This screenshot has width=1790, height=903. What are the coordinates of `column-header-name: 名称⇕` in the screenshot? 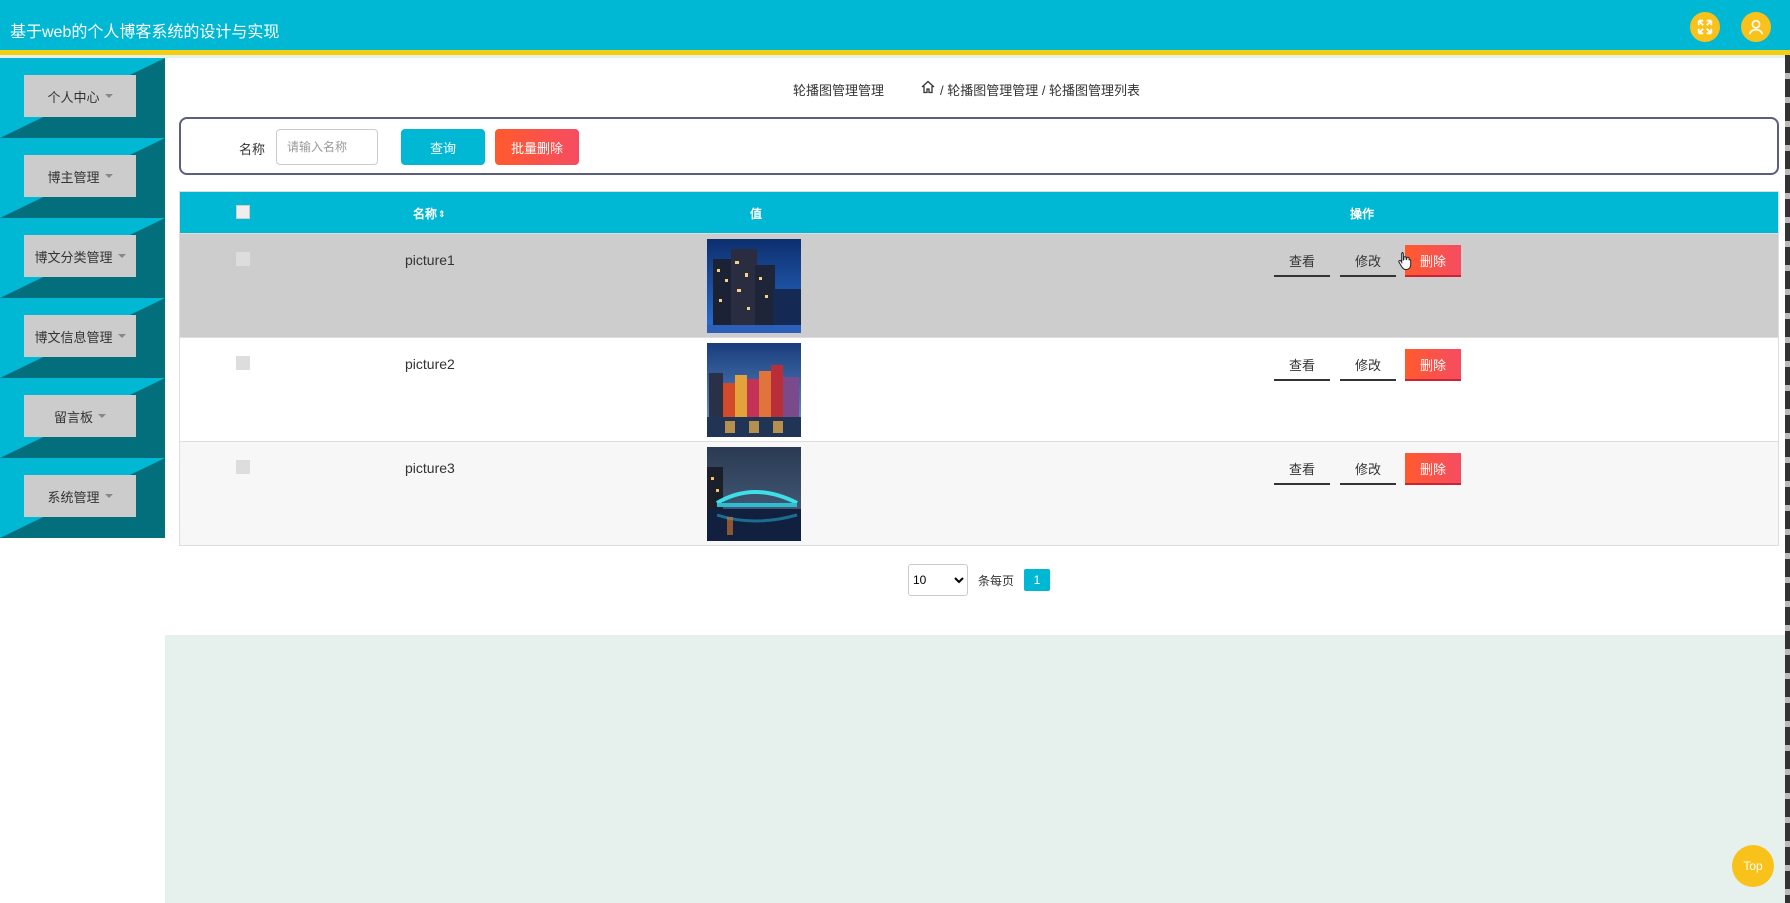 It's located at (429, 213).